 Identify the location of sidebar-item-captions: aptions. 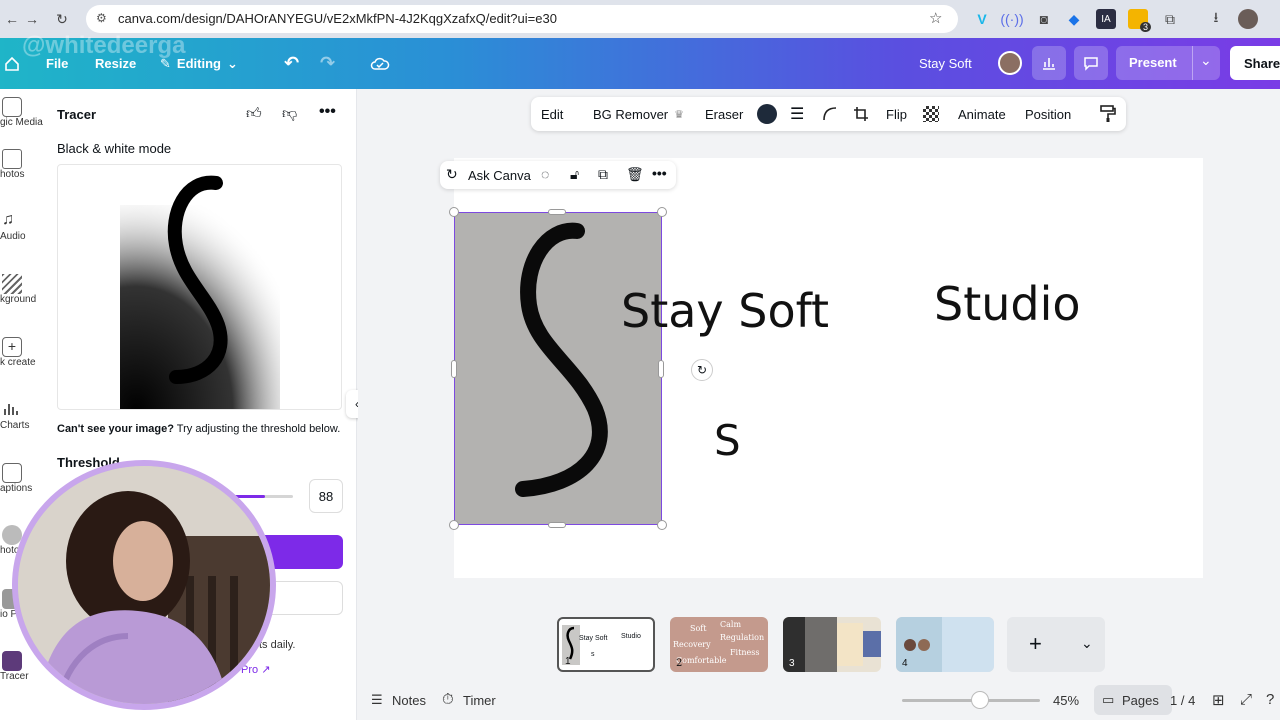
(22, 478).